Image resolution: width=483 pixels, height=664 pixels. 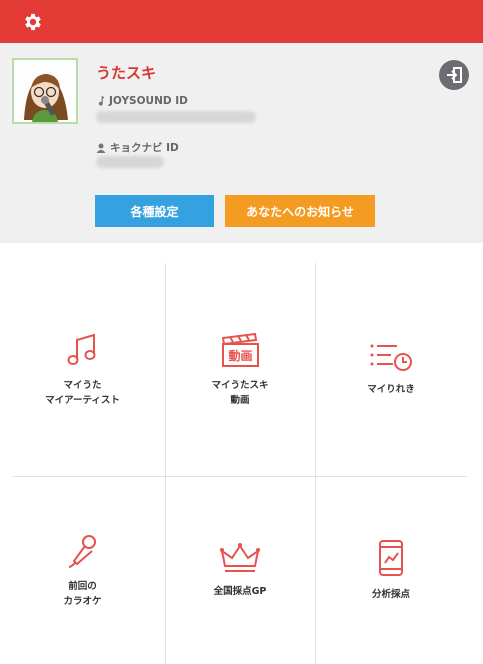 What do you see at coordinates (130, 162) in the screenshot?
I see `kyokunavi-id-value` at bounding box center [130, 162].